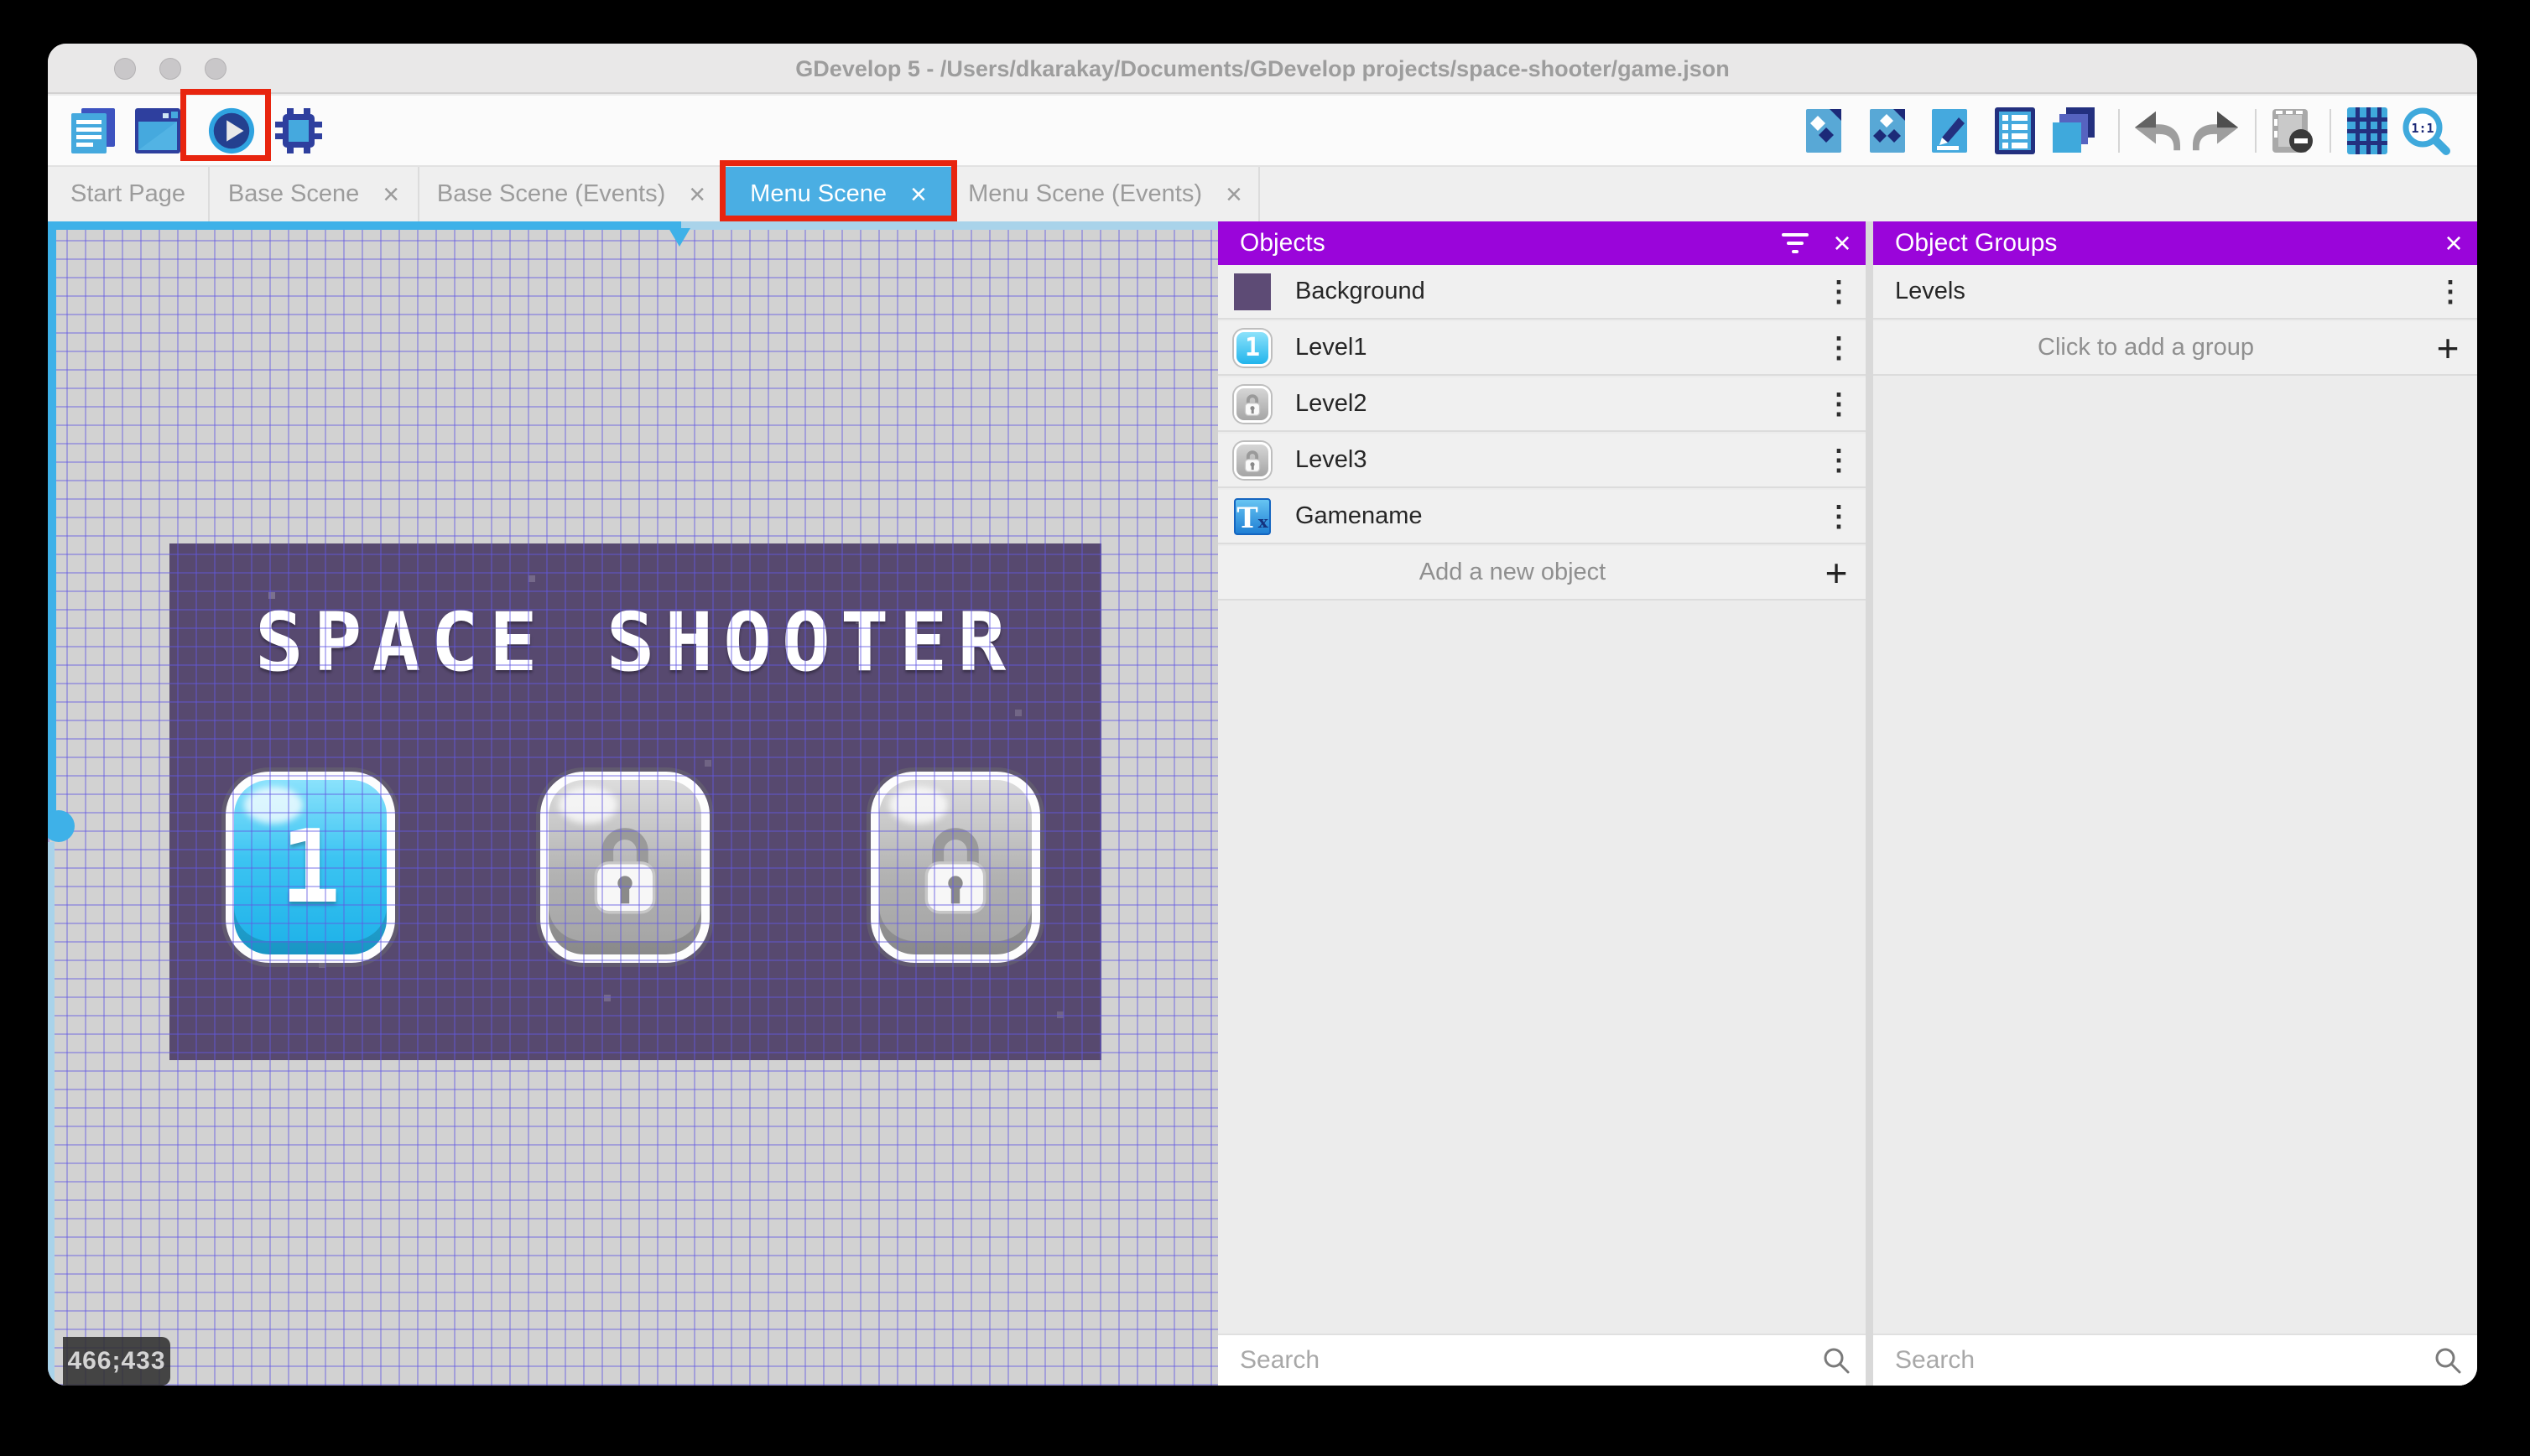  I want to click on group-menu-button: ⋮, so click(2450, 292).